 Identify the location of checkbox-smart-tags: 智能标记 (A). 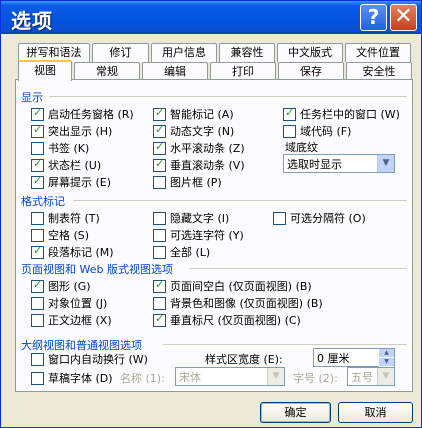
(193, 114).